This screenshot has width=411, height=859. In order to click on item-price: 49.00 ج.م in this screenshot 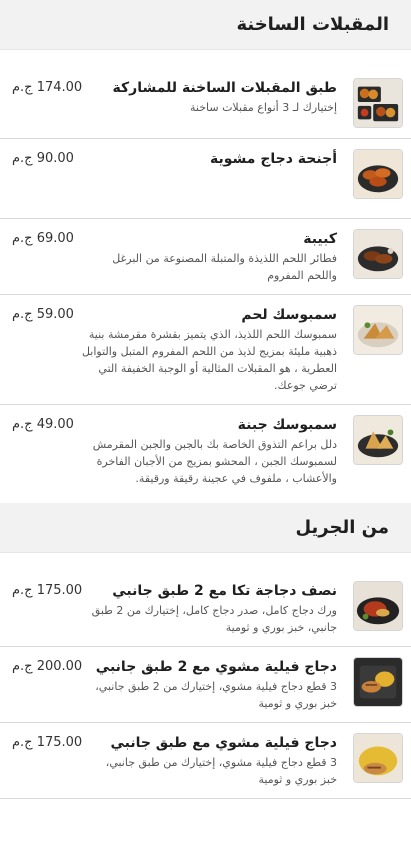, I will do `click(43, 424)`.